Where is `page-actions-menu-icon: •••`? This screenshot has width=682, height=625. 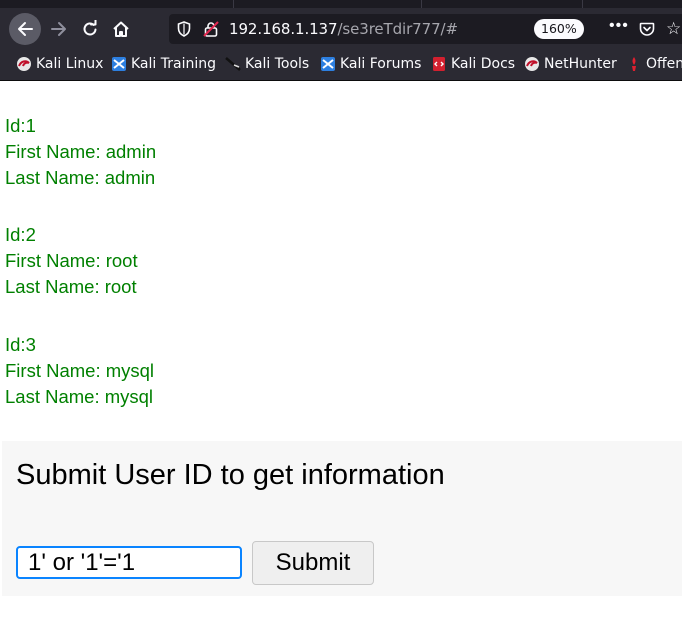 page-actions-menu-icon: ••• is located at coordinates (619, 26).